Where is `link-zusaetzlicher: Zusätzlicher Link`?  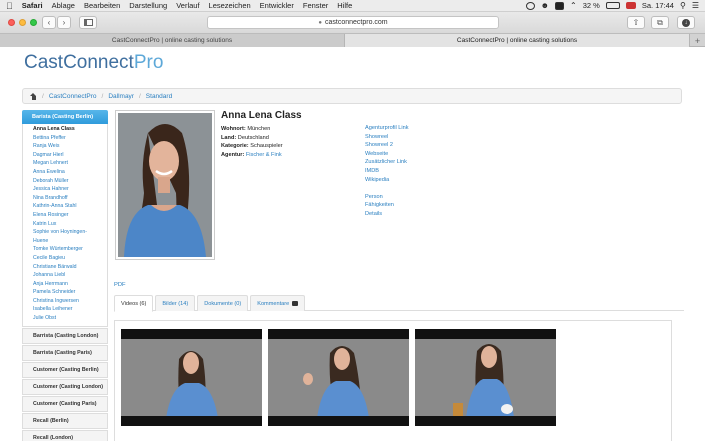 link-zusaetzlicher: Zusätzlicher Link is located at coordinates (387, 162).